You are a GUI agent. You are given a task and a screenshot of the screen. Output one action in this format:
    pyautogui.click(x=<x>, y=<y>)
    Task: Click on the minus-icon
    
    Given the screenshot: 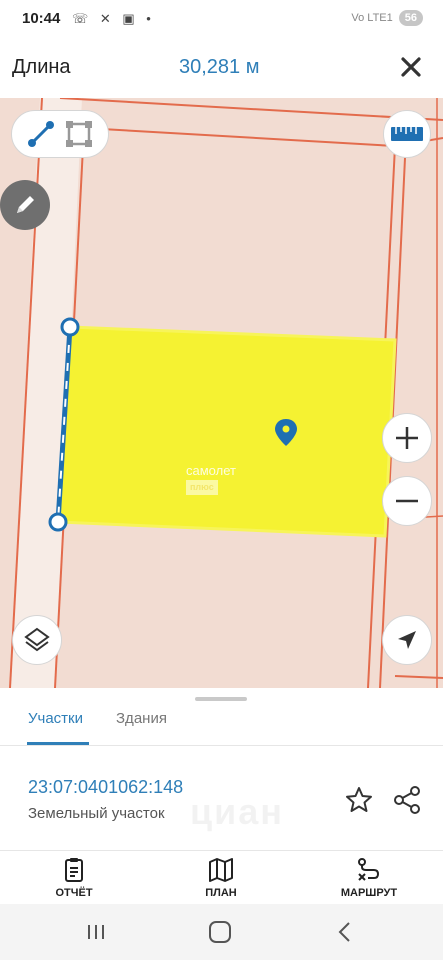 What is the action you would take?
    pyautogui.click(x=407, y=501)
    